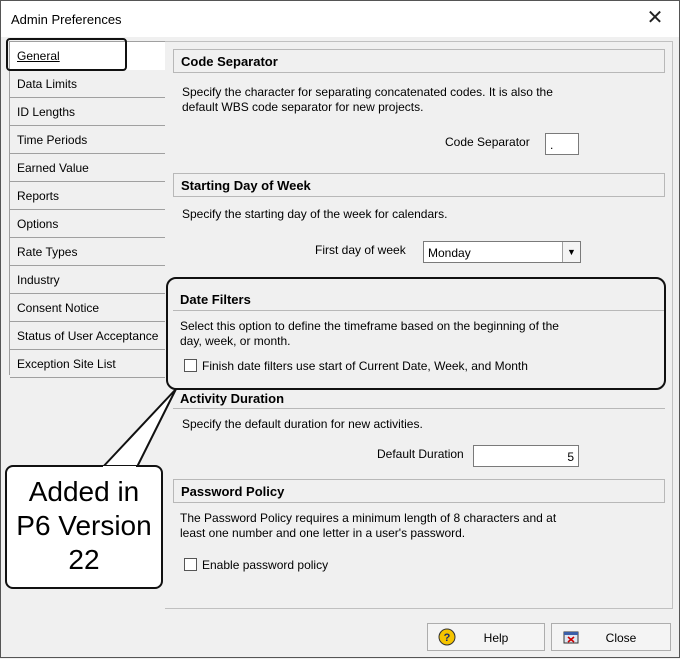 Image resolution: width=680 pixels, height=659 pixels. Describe the element at coordinates (621, 638) in the screenshot. I see `close-button-label: Close` at that location.